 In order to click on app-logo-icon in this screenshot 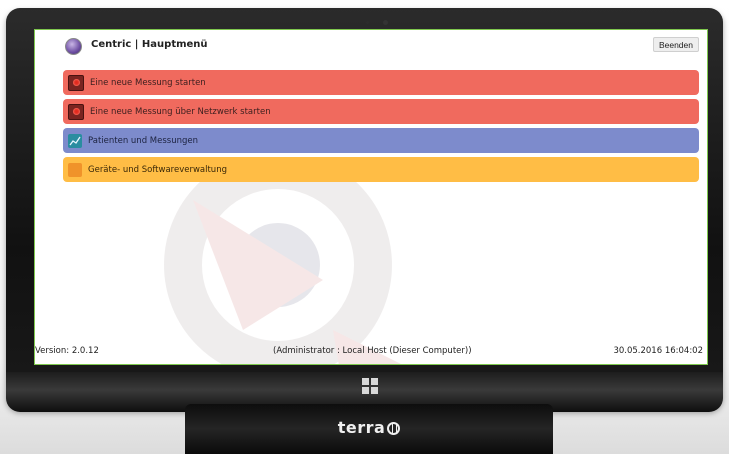, I will do `click(73, 46)`.